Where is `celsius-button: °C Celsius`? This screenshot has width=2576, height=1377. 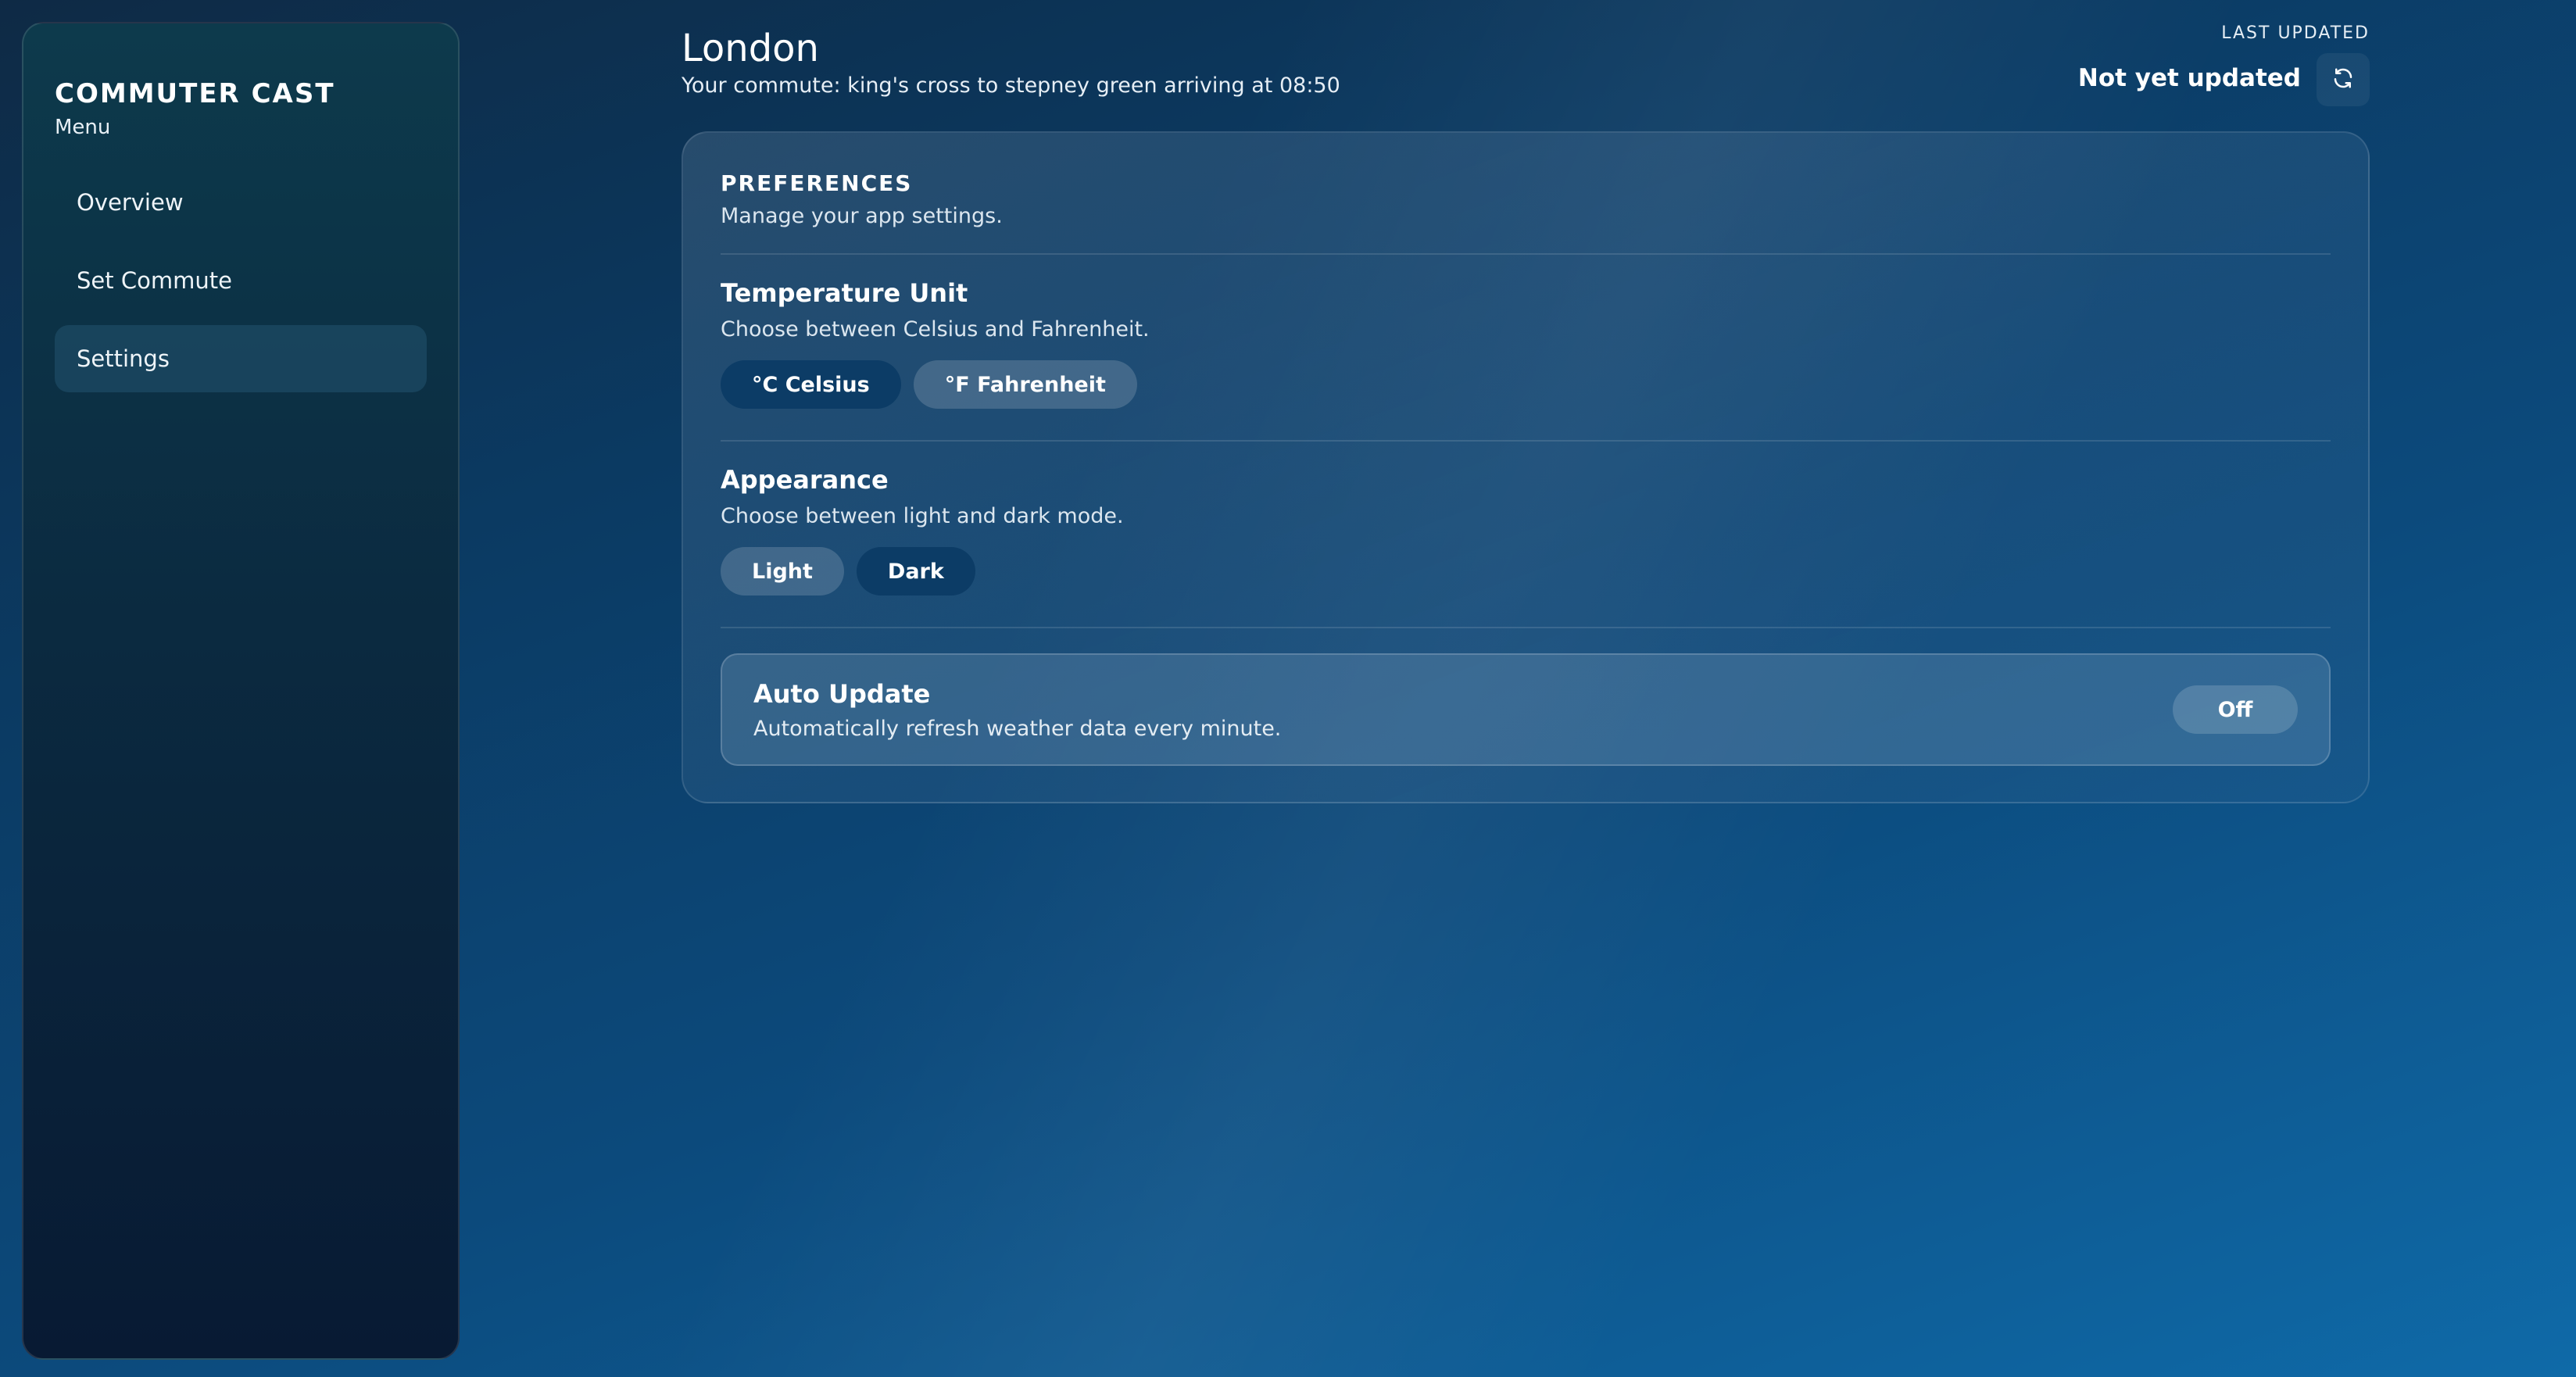 celsius-button: °C Celsius is located at coordinates (811, 385).